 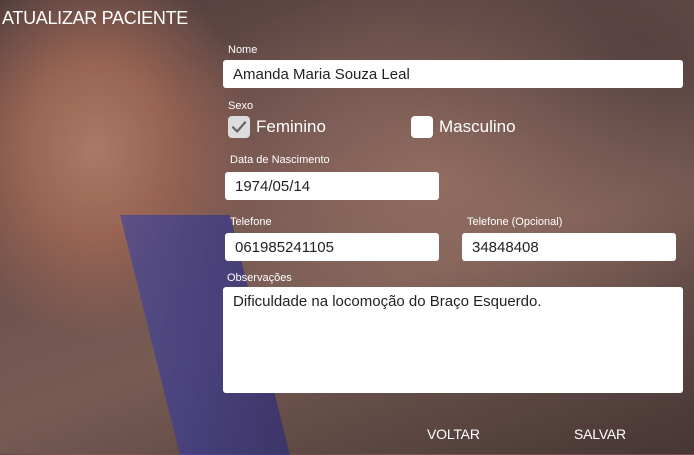 I want to click on check-icon, so click(x=239, y=127).